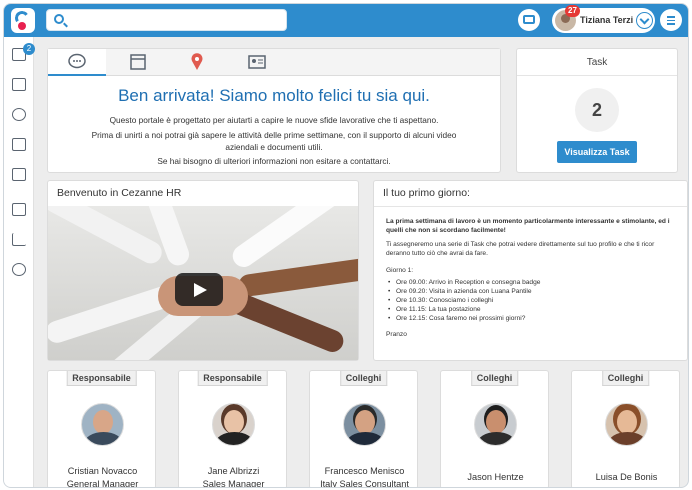 Image resolution: width=692 pixels, height=490 pixels. I want to click on person-name: Cristian Novacco, so click(102, 471).